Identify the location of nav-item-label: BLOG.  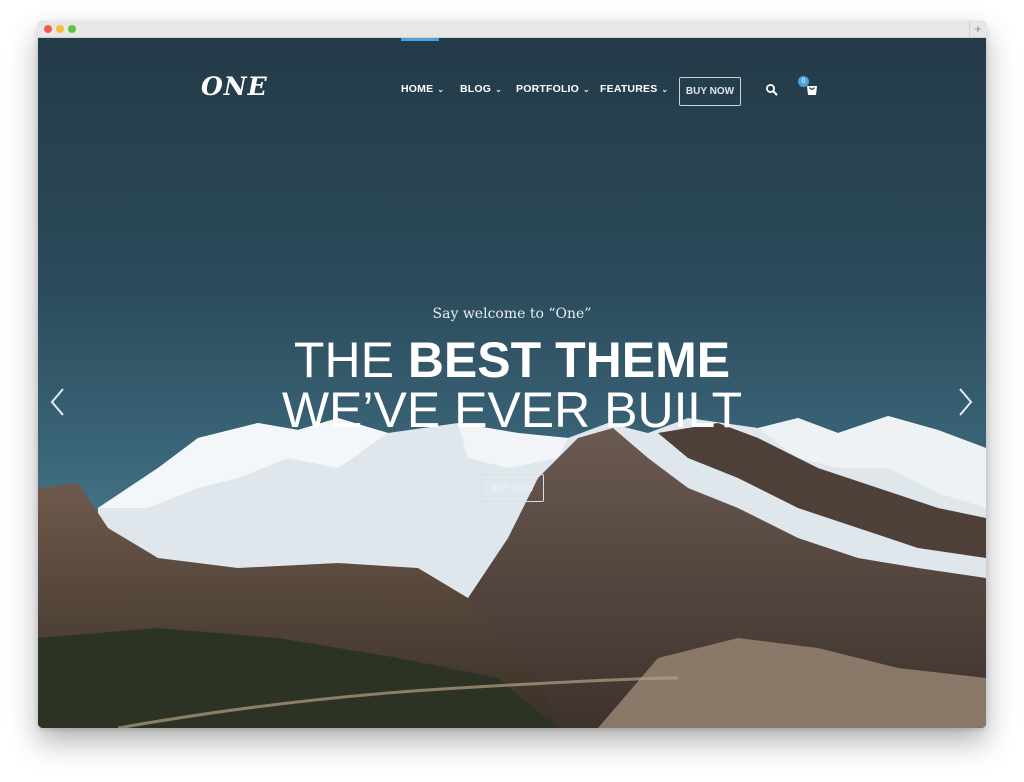
(476, 89).